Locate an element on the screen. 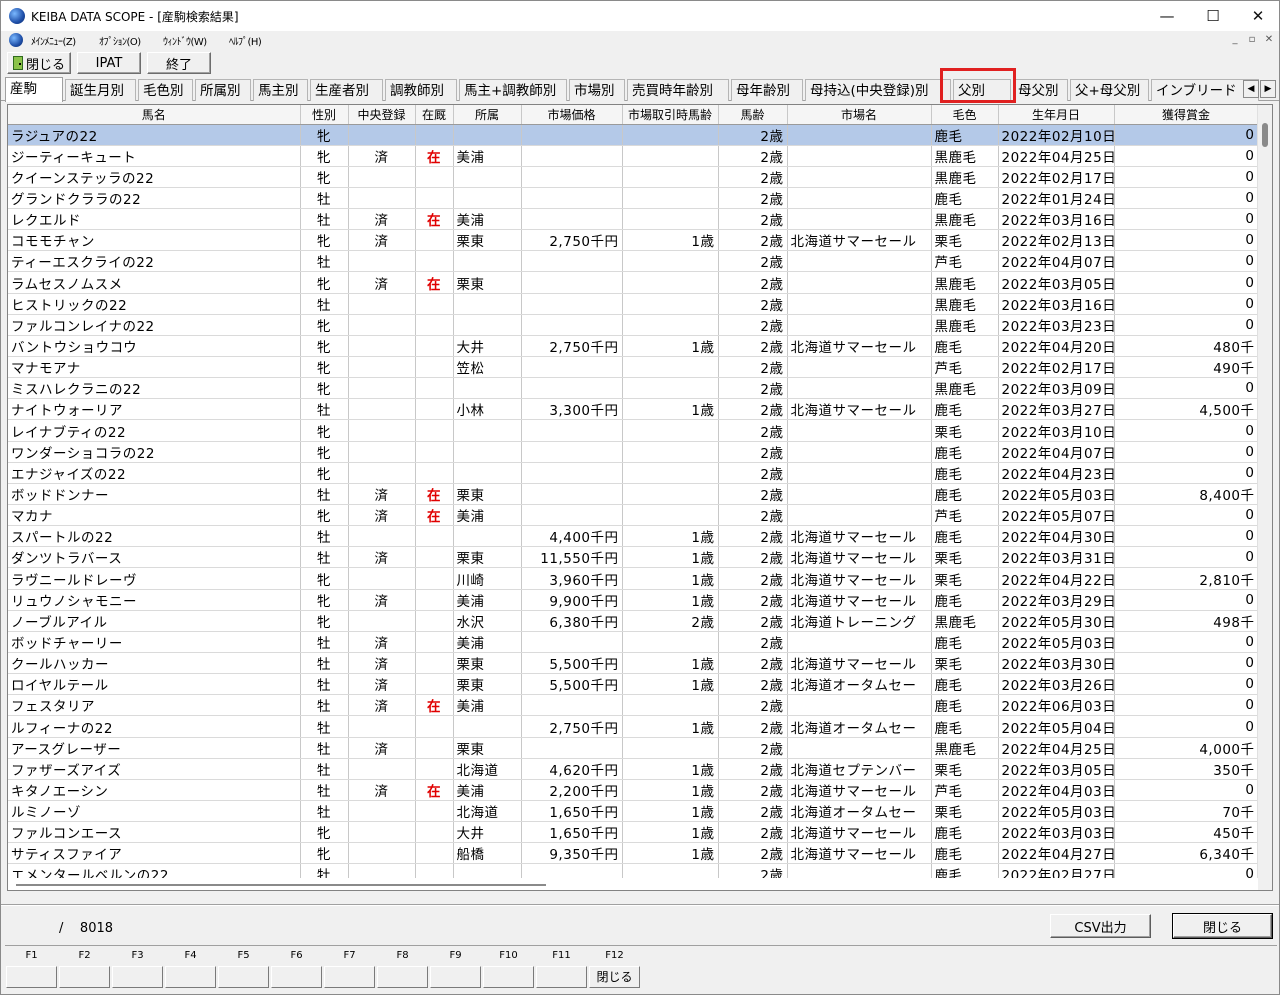 This screenshot has height=995, width=1280. table-row: ワンダーショコラの22 牝 2歳 鹿毛 2022年04月07日 0 is located at coordinates (633, 452).